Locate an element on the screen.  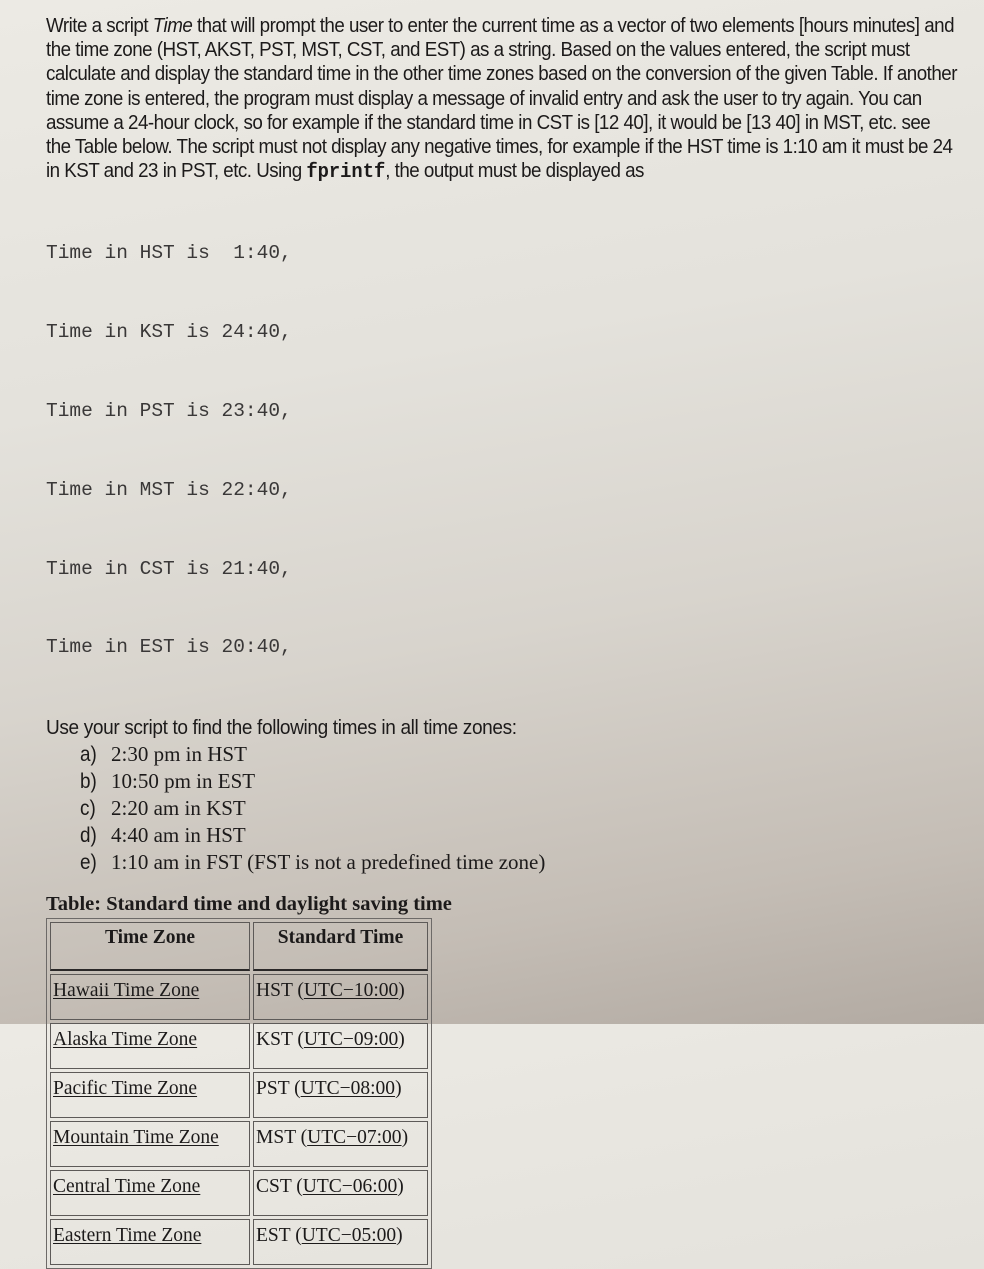
task-text: 4:40 am in HST is located at coordinates (178, 835).